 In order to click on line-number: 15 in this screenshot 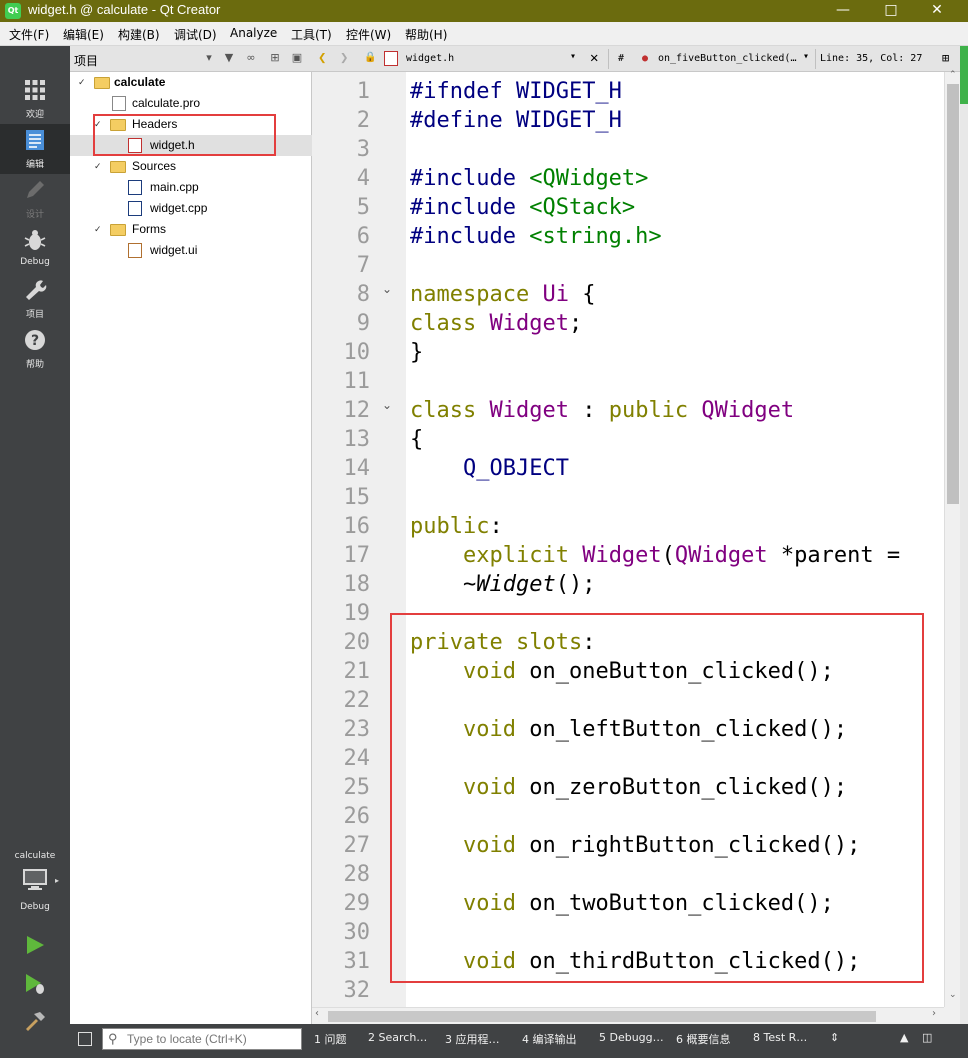, I will do `click(357, 497)`.